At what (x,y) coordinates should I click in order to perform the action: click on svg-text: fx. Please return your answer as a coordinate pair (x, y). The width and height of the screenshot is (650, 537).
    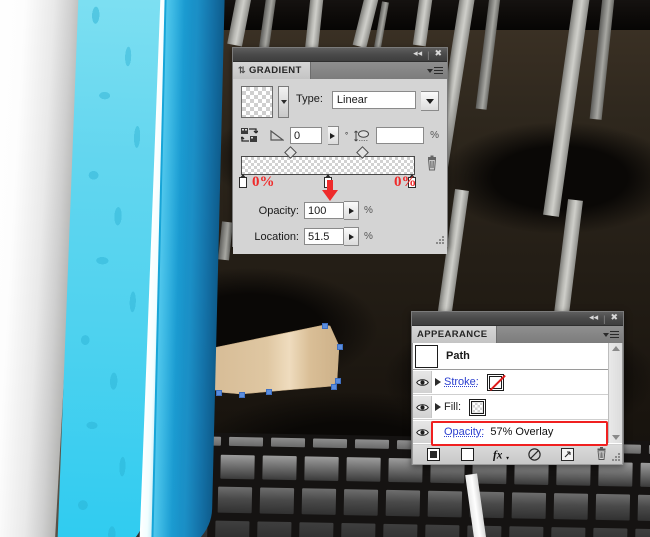
    Looking at the image, I should click on (498, 454).